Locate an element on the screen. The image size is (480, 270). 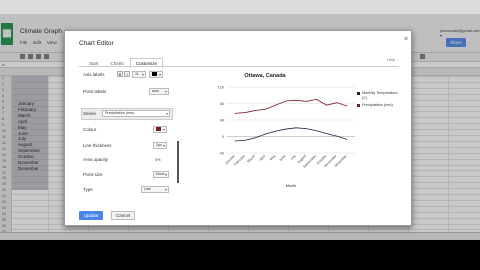
legend-label: Precipitation (mm) is located at coordinates (377, 105).